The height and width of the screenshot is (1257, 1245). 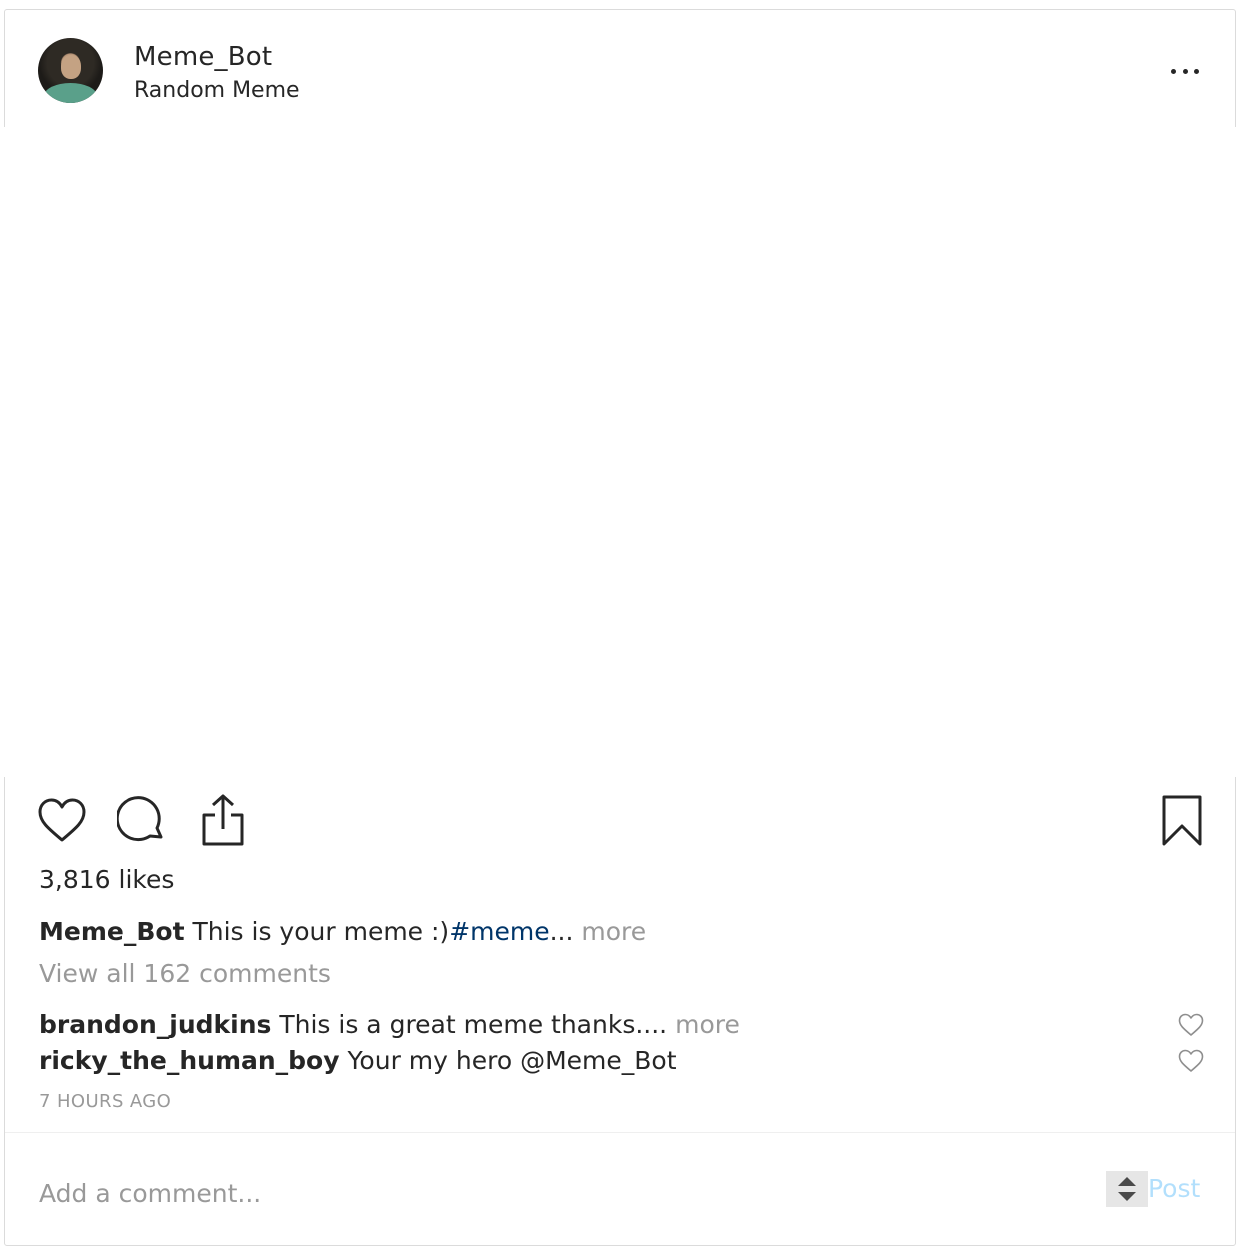 What do you see at coordinates (112, 931) in the screenshot?
I see `caption-username: Meme_Bot` at bounding box center [112, 931].